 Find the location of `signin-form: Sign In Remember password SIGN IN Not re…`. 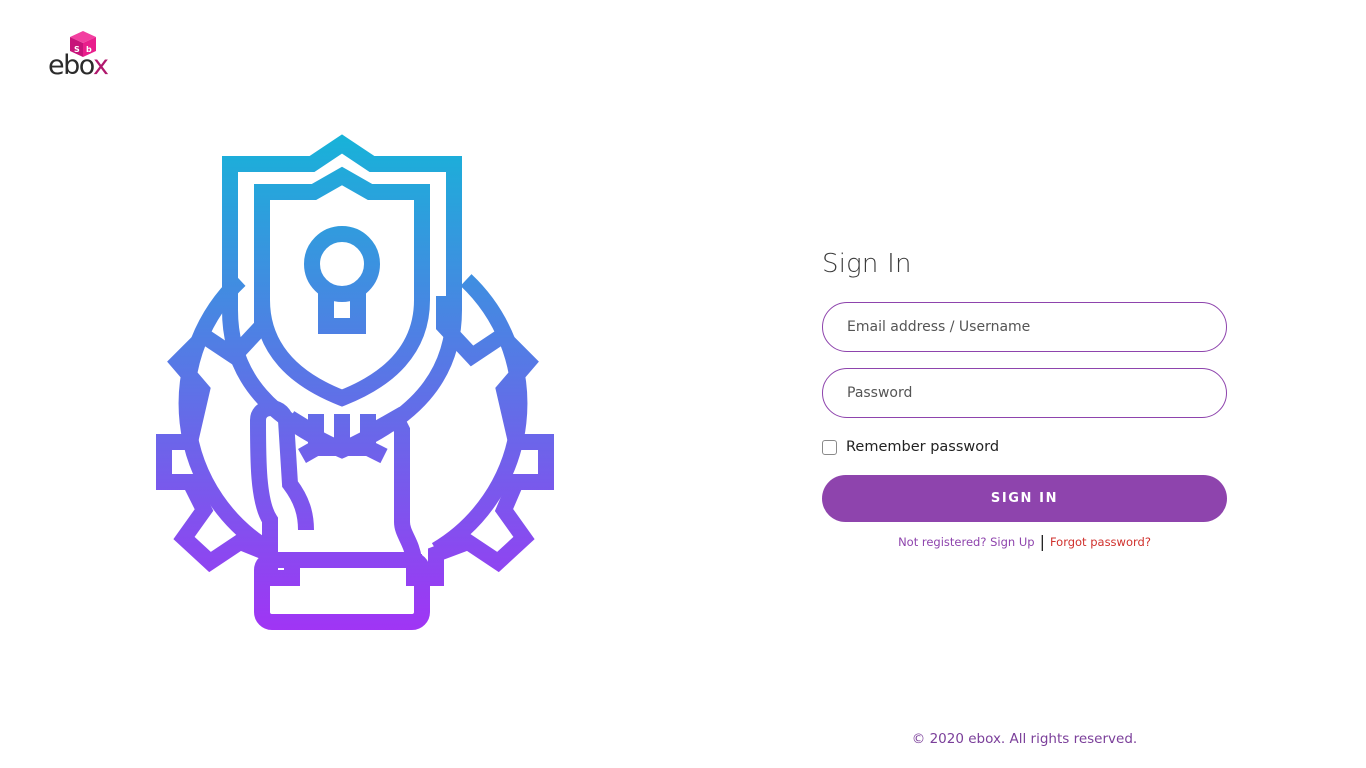

signin-form: Sign In Remember password SIGN IN Not re… is located at coordinates (1024, 398).